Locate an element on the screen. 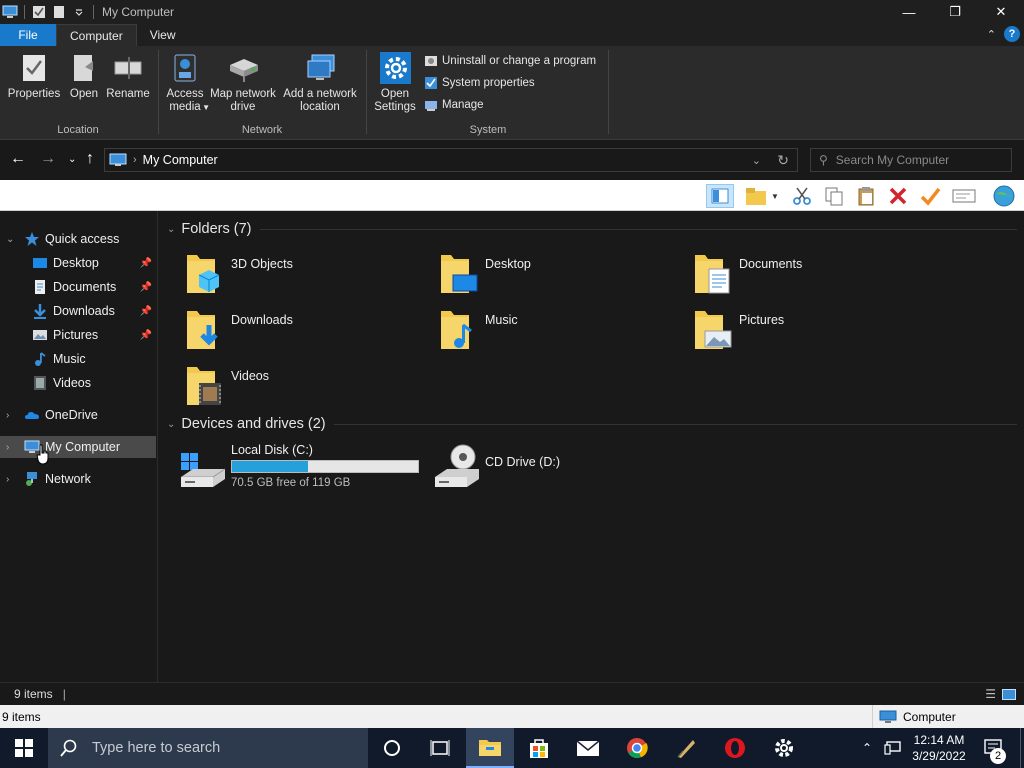 This screenshot has width=1024, height=768. tab-file: File is located at coordinates (28, 35).